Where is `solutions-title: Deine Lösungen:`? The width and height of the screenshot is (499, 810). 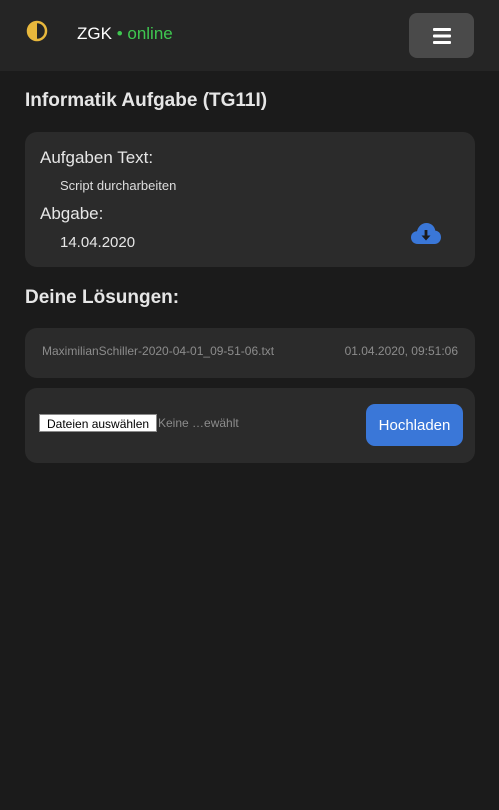
solutions-title: Deine Lösungen: is located at coordinates (102, 297).